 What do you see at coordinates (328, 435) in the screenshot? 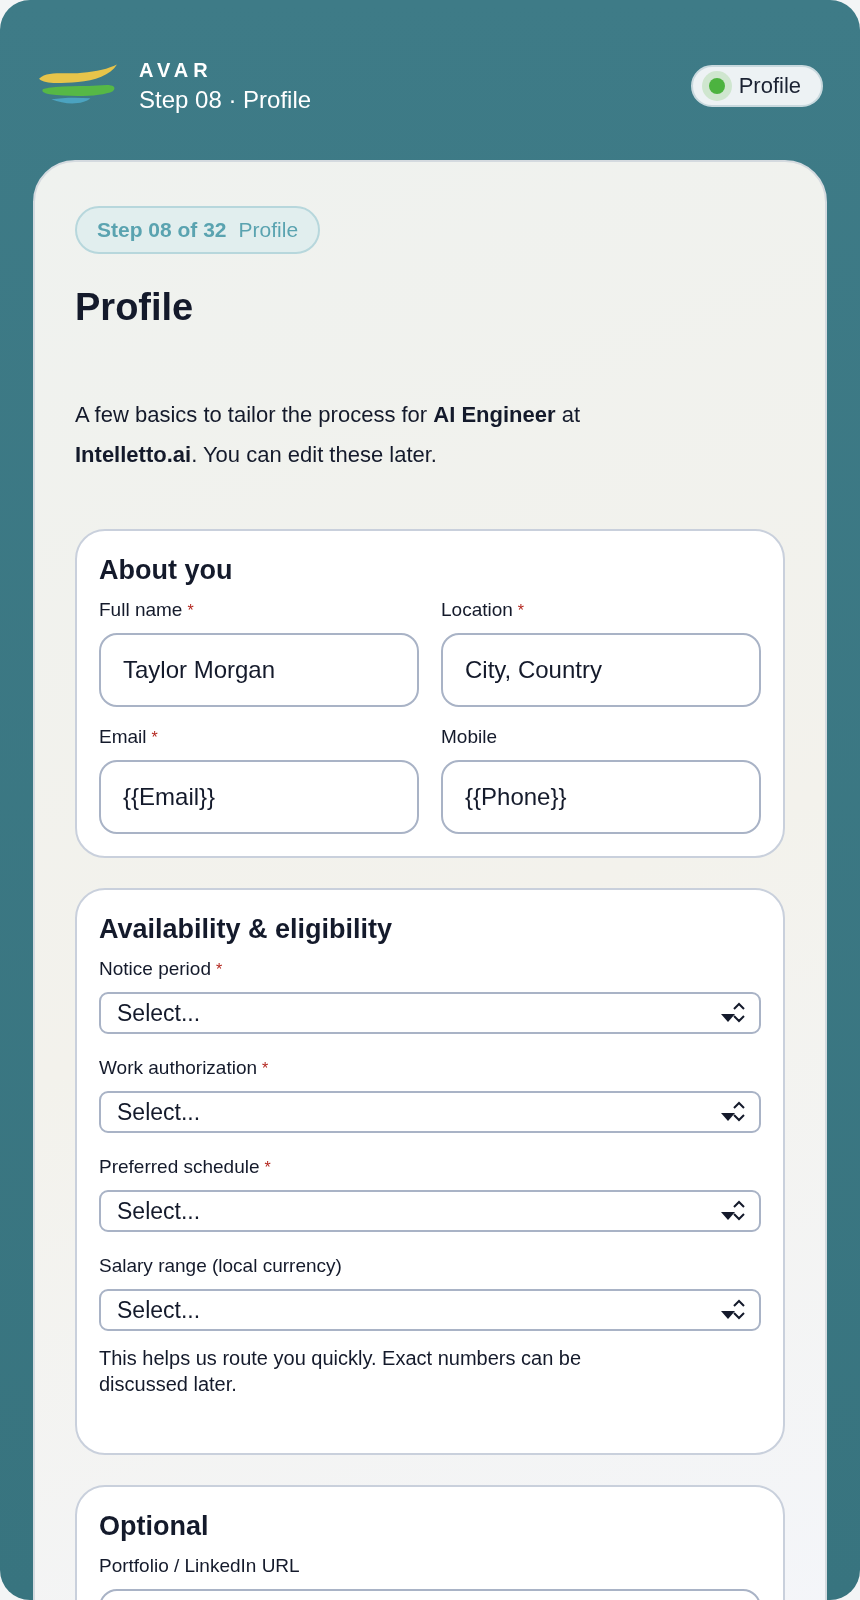
I see `intro-text: A few basics to tailor the process for AI Engineer at Intelletto.ai. You can edit these later.` at bounding box center [328, 435].